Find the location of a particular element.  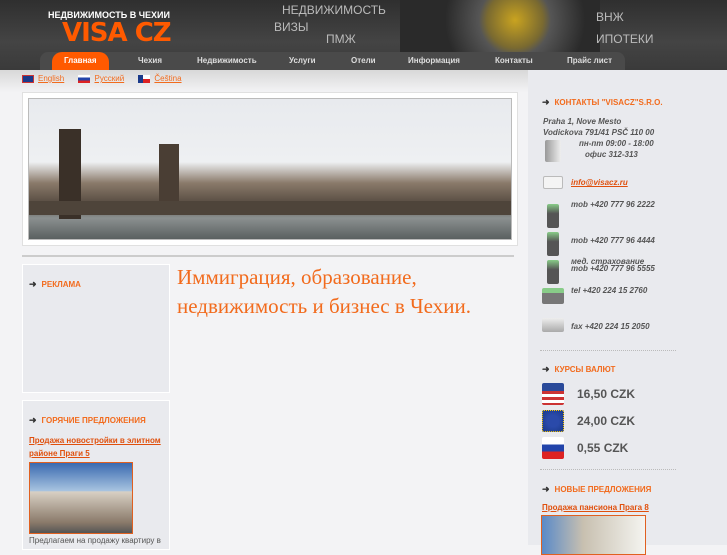

new-offer-image is located at coordinates (593, 535).